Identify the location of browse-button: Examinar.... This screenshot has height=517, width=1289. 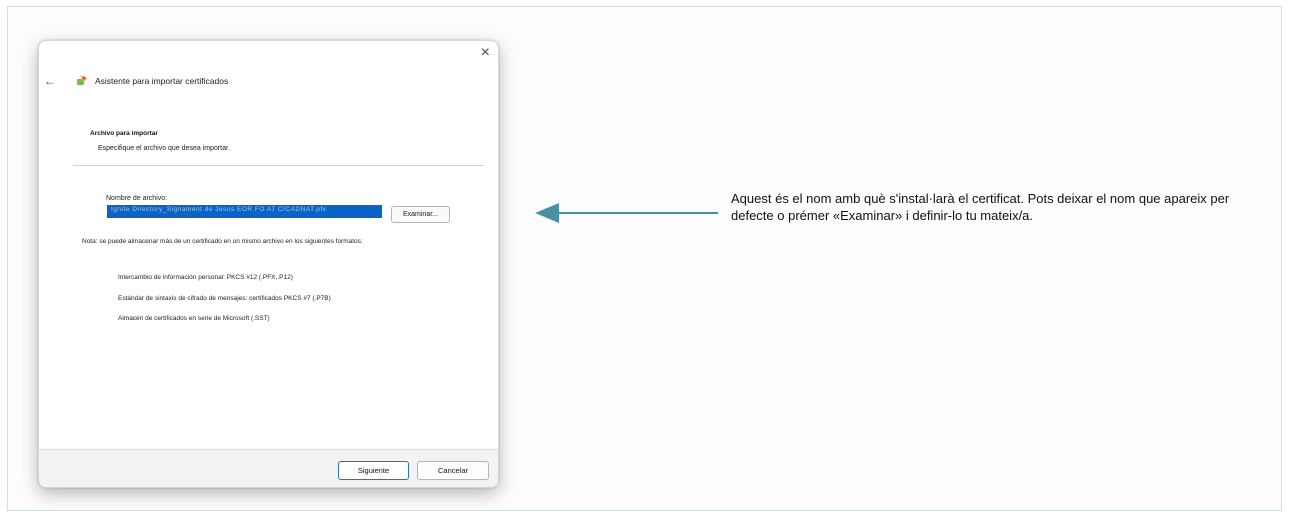
(420, 214).